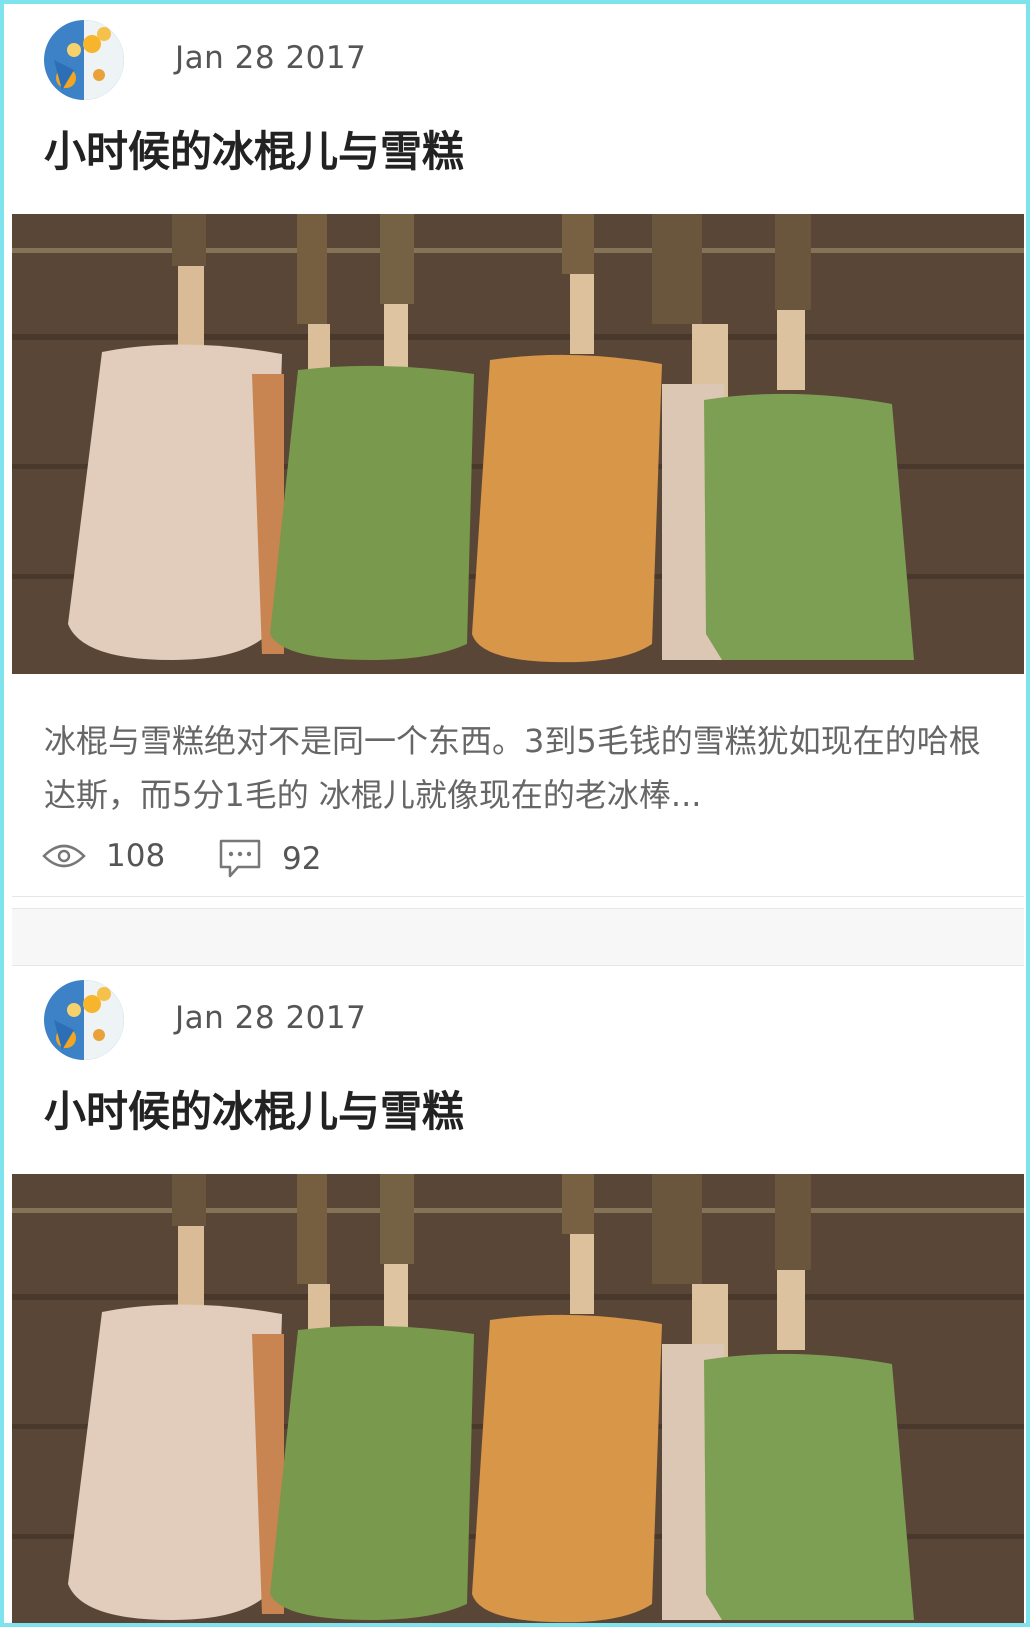 This screenshot has width=1030, height=1627. Describe the element at coordinates (302, 859) in the screenshot. I see `comment-count-value: 92` at that location.